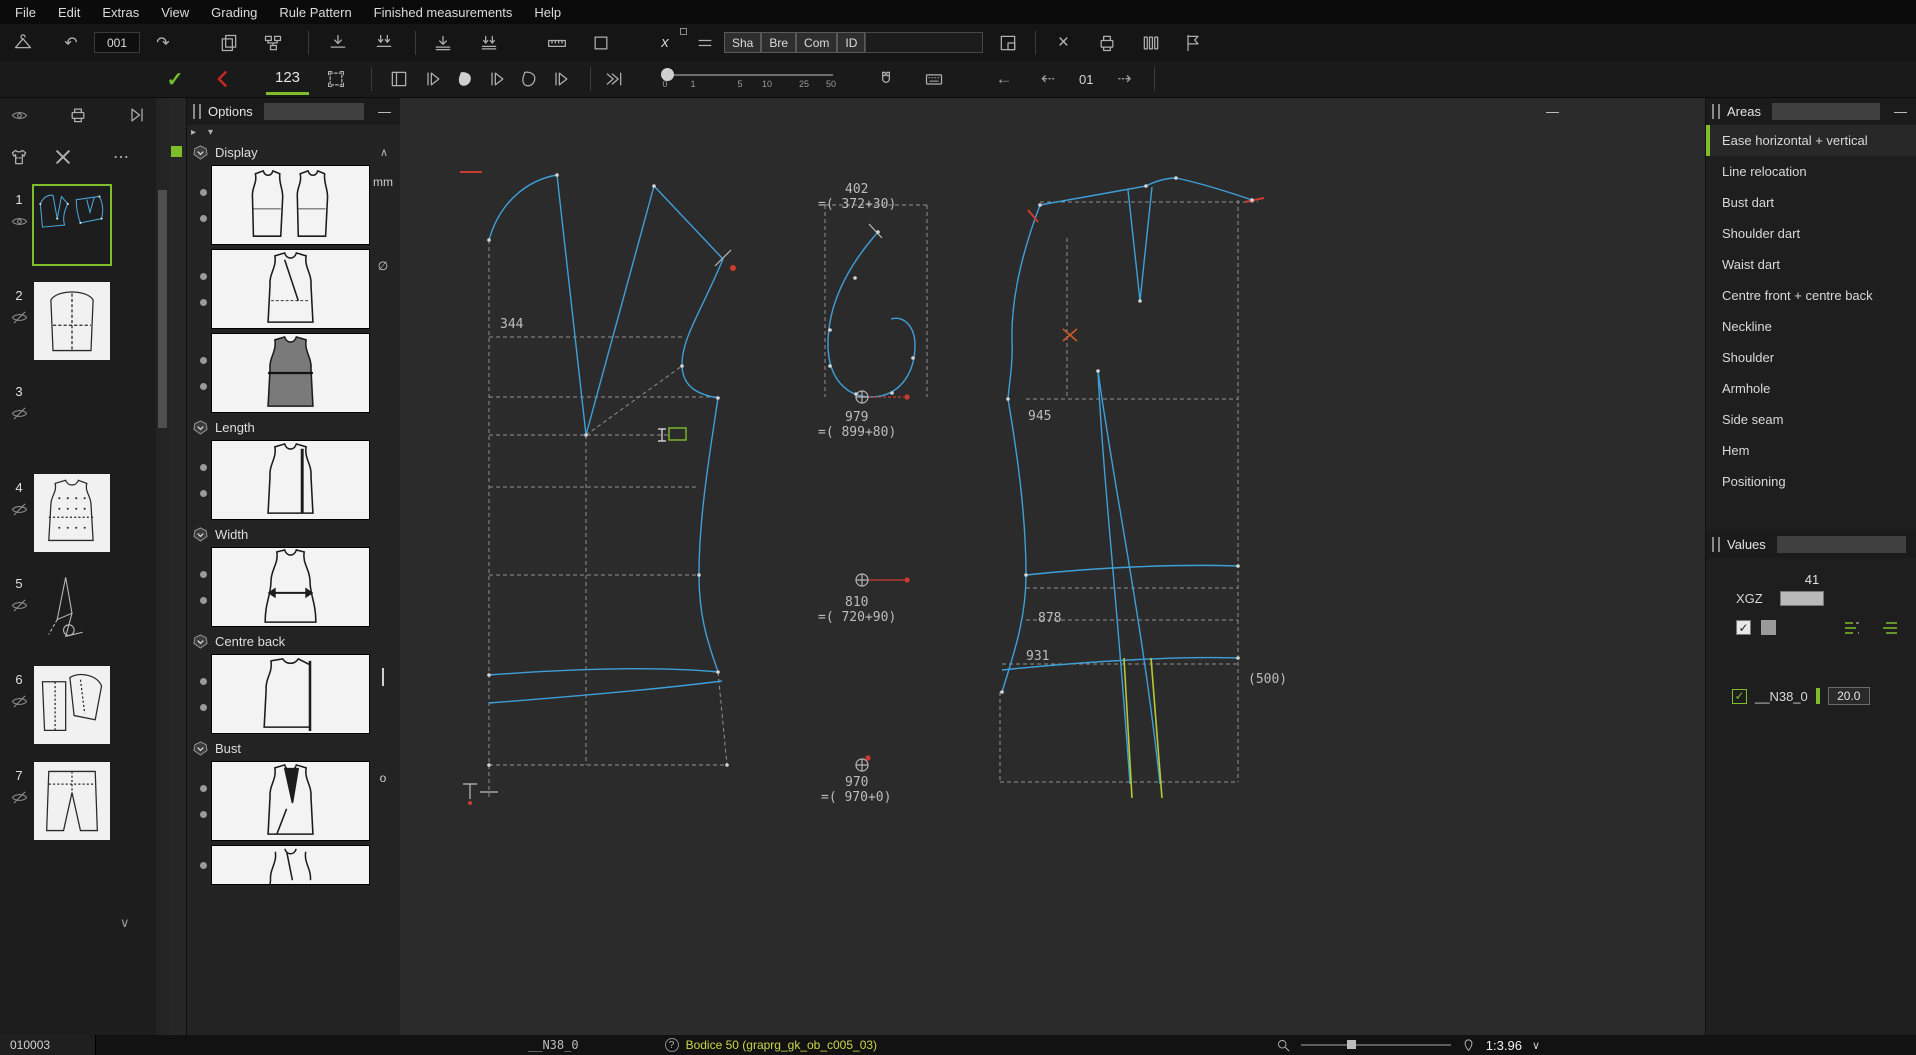 The width and height of the screenshot is (1916, 1055). What do you see at coordinates (234, 12) in the screenshot?
I see `menu-grading: Grading` at bounding box center [234, 12].